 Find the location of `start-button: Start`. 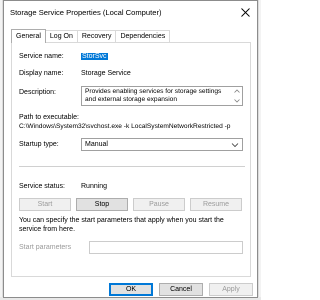

start-button: Start is located at coordinates (45, 204).